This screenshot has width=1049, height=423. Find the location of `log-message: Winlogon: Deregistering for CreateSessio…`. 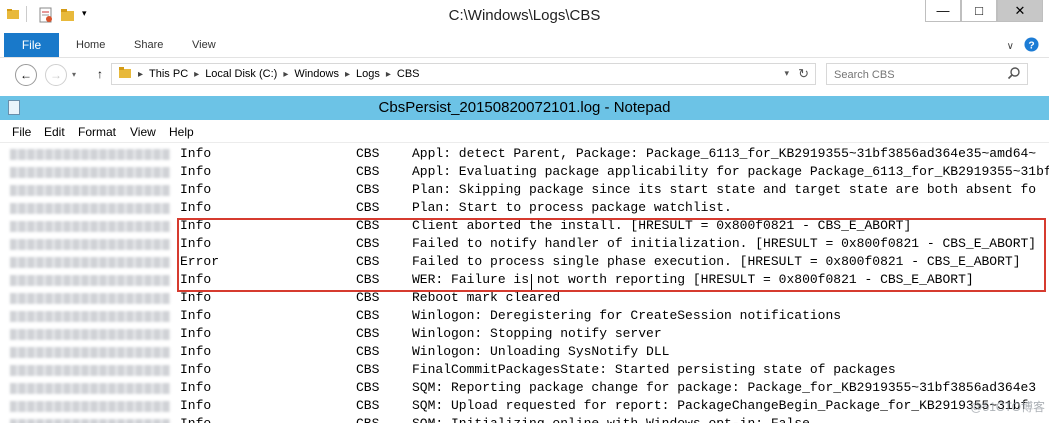

log-message: Winlogon: Deregistering for CreateSessio… is located at coordinates (627, 315).